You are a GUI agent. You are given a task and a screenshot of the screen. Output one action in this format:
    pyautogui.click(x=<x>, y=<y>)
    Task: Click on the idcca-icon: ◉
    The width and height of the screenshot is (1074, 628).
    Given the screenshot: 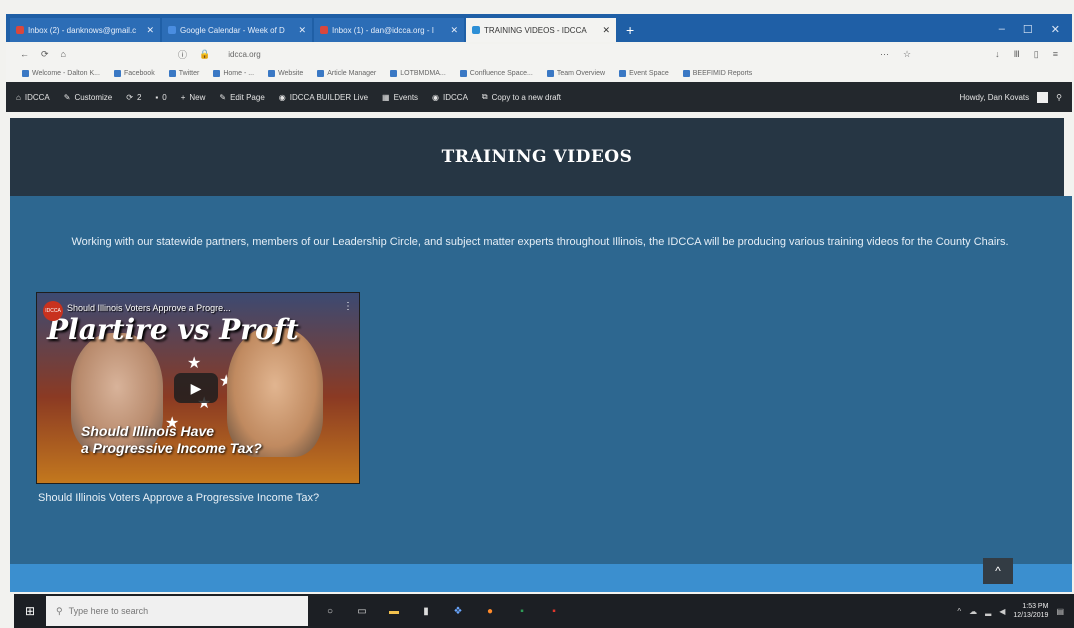 What is the action you would take?
    pyautogui.click(x=436, y=97)
    